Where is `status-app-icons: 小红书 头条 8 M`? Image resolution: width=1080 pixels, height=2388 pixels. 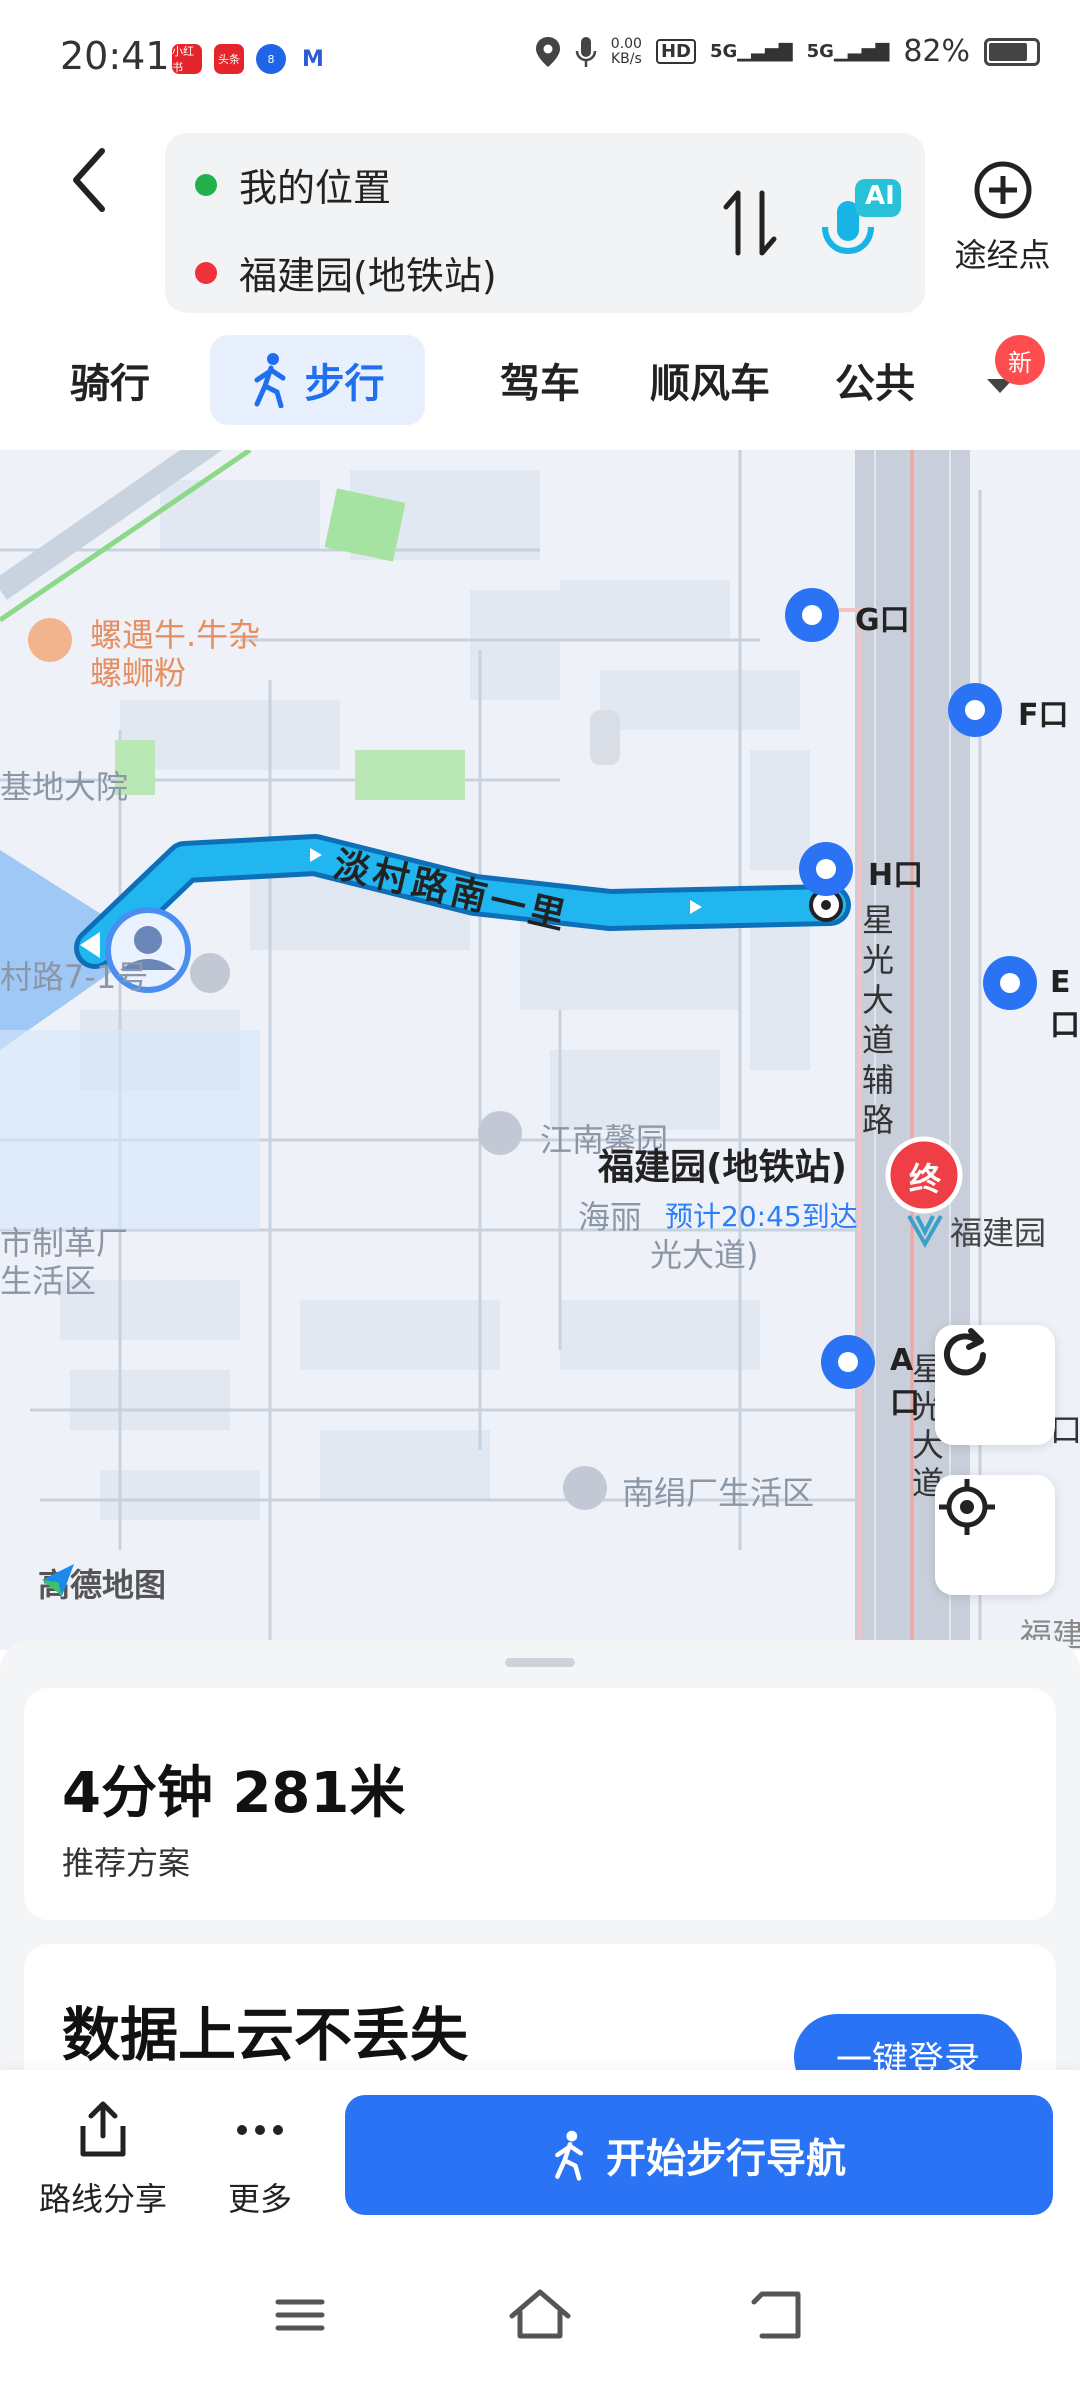
status-app-icons: 小红书 头条 8 M is located at coordinates (250, 59).